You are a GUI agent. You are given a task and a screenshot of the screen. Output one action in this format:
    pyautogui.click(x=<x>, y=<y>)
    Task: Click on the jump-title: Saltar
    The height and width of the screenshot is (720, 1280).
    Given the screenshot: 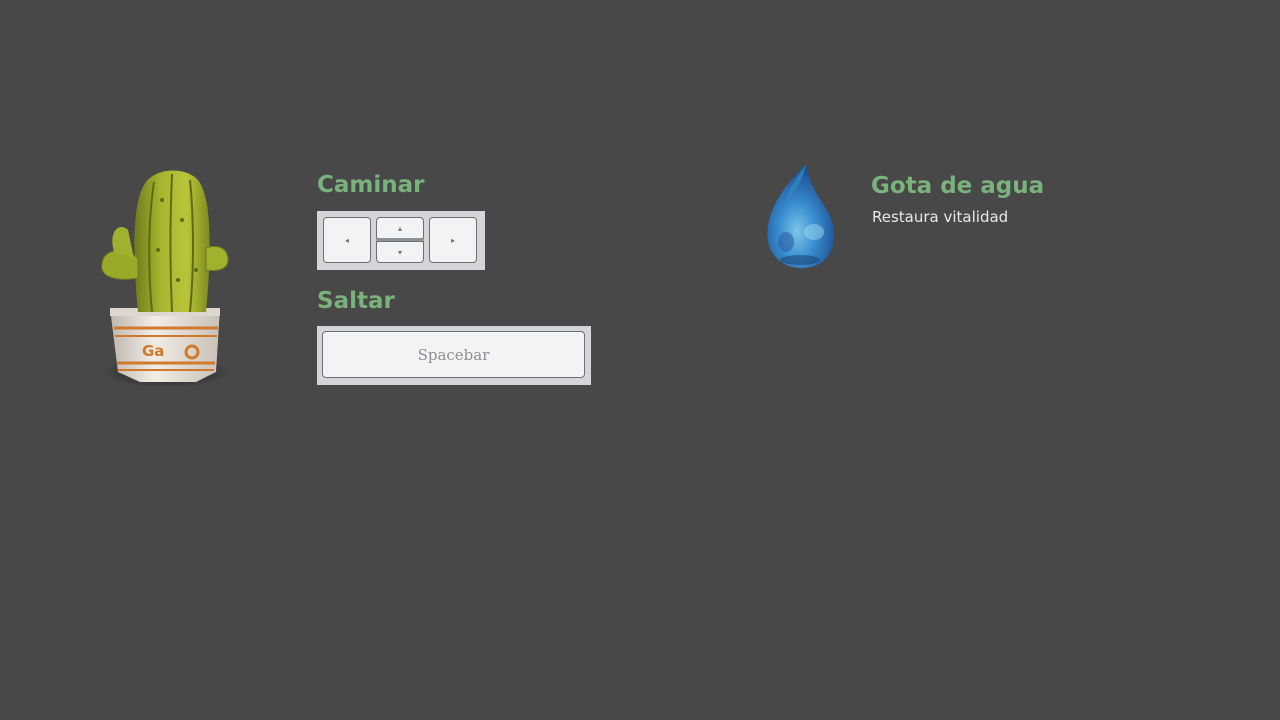 What is the action you would take?
    pyautogui.click(x=356, y=301)
    